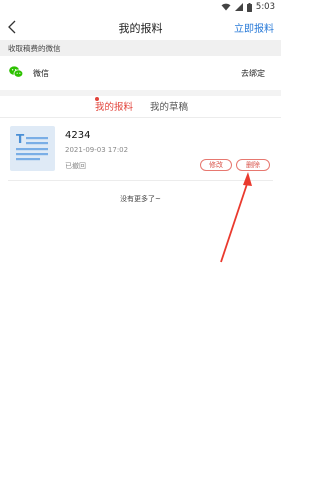  Describe the element at coordinates (34, 48) in the screenshot. I see `wechat-section-title: 收取稿费的微信` at that location.